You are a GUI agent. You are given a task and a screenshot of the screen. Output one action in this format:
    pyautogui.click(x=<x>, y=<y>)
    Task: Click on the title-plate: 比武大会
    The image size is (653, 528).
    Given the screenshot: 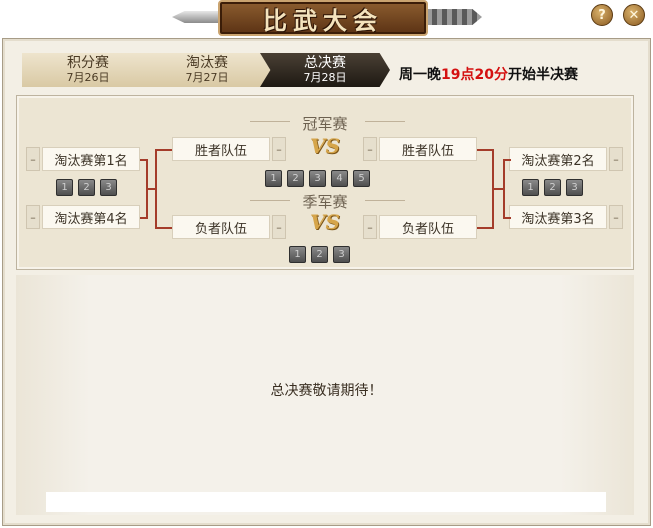 What is the action you would take?
    pyautogui.click(x=323, y=18)
    